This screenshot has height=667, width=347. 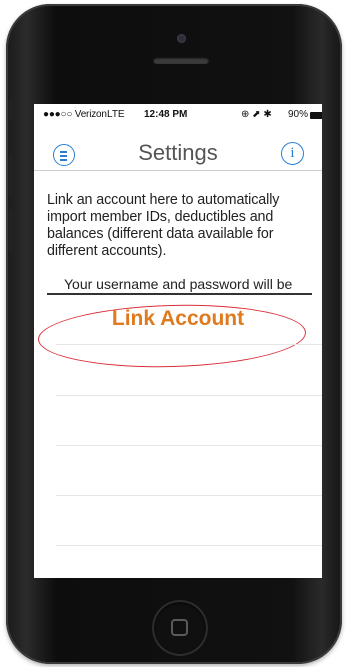 What do you see at coordinates (116, 114) in the screenshot?
I see `network-label: LTE` at bounding box center [116, 114].